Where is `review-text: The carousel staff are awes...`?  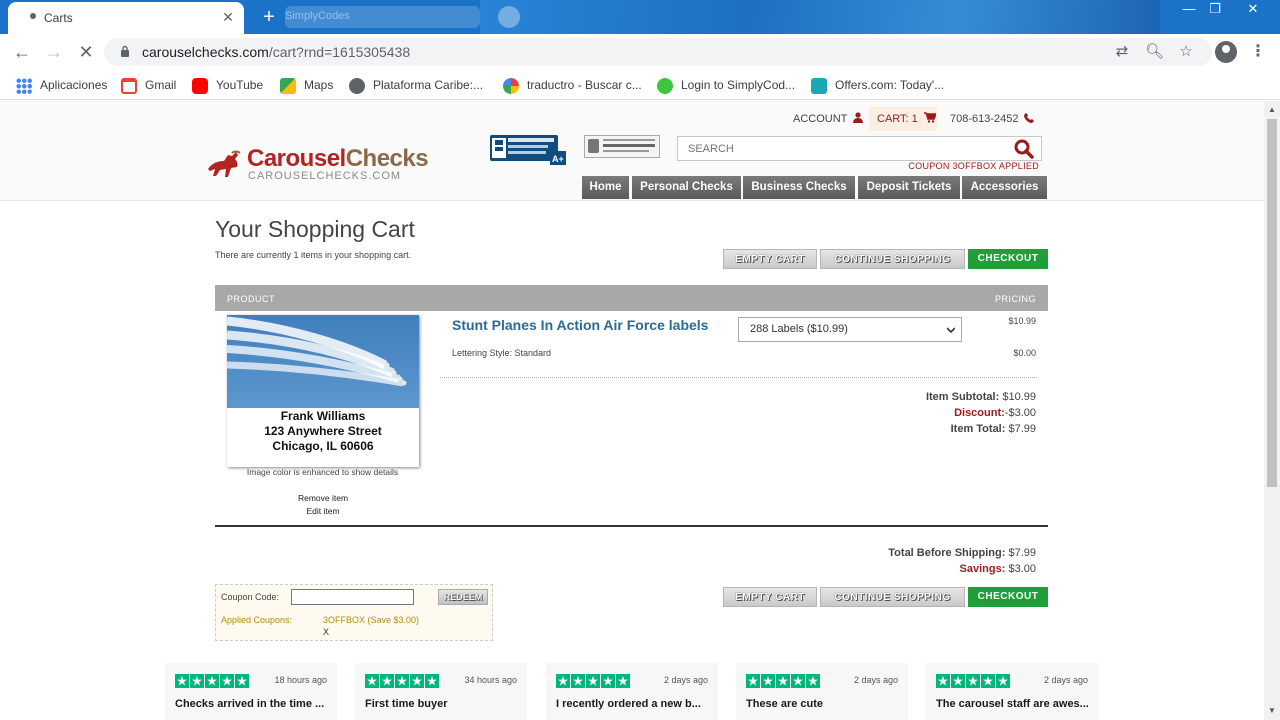 review-text: The carousel staff are awes... is located at coordinates (1012, 704).